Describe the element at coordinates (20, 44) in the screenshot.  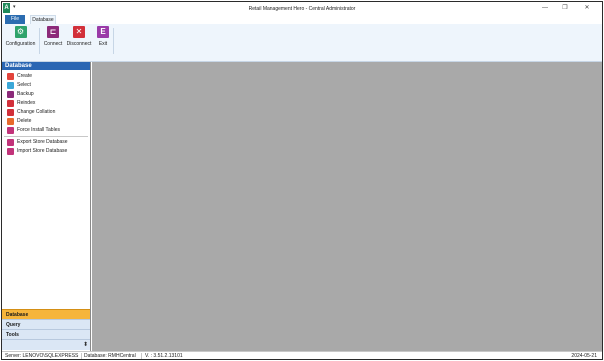
I see `configuration-label: Configuration` at that location.